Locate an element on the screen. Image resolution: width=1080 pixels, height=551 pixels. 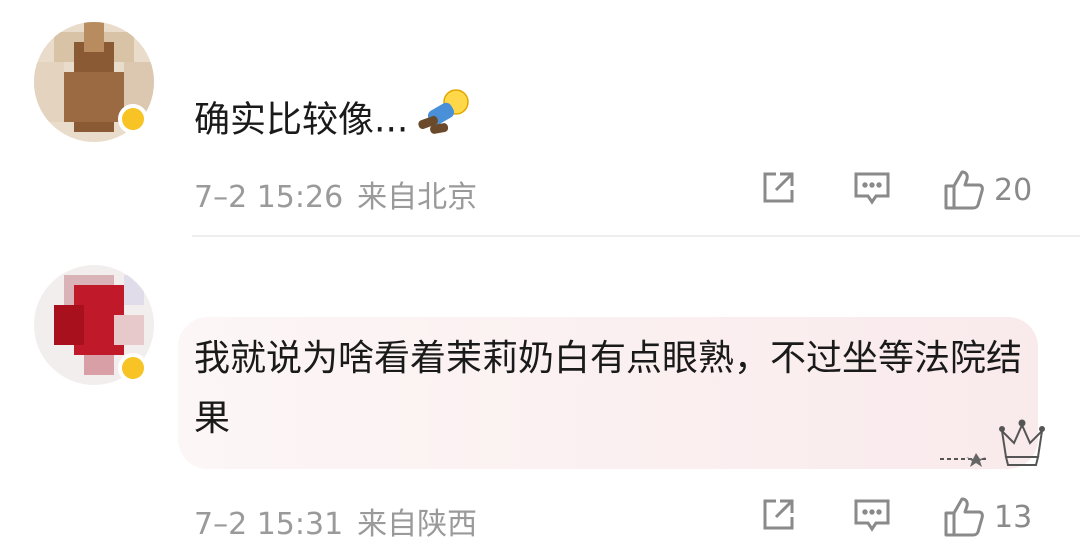
comment-meta: 7–2 15:26 来自北京 is located at coordinates (335, 194).